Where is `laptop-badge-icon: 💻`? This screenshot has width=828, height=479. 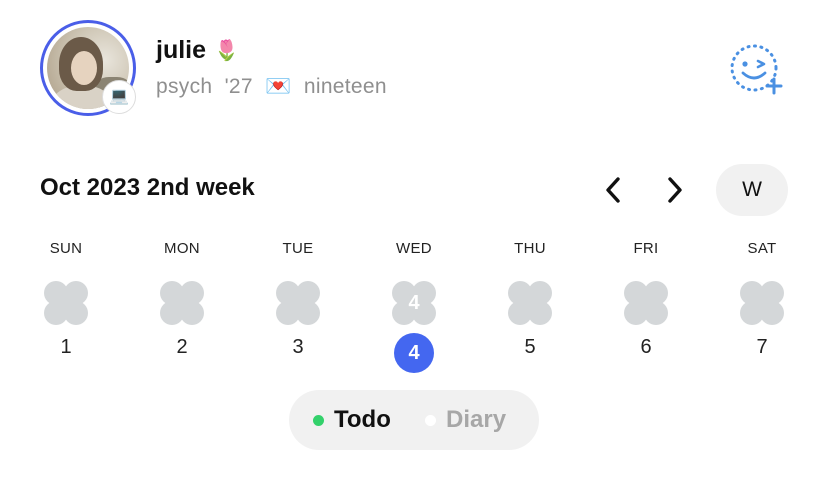
laptop-badge-icon: 💻 is located at coordinates (119, 97).